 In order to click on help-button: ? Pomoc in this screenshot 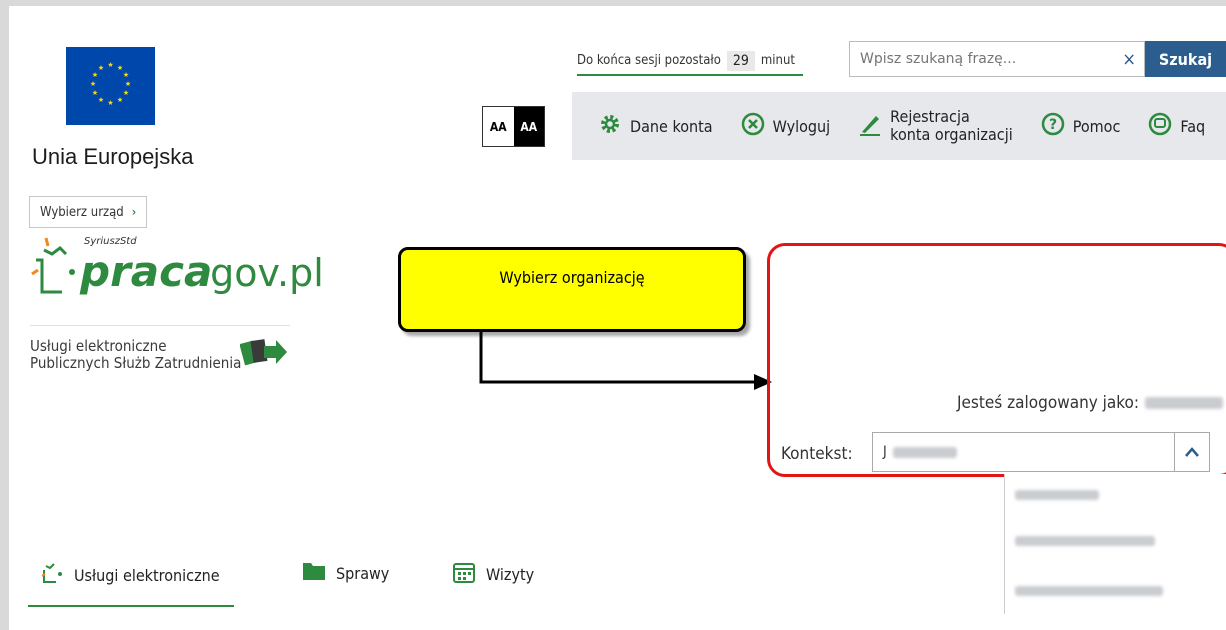, I will do `click(1081, 126)`.